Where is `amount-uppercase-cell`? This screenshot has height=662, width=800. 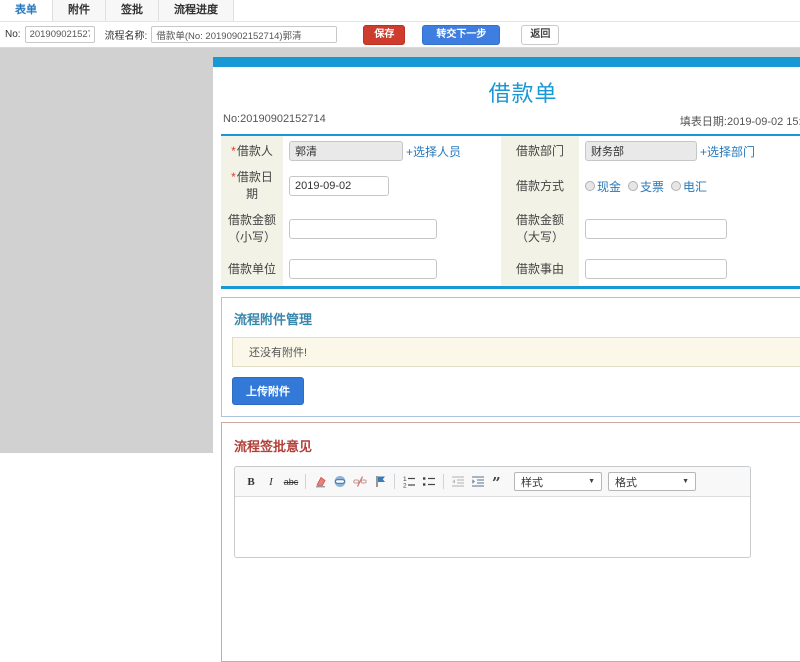 amount-uppercase-cell is located at coordinates (689, 229).